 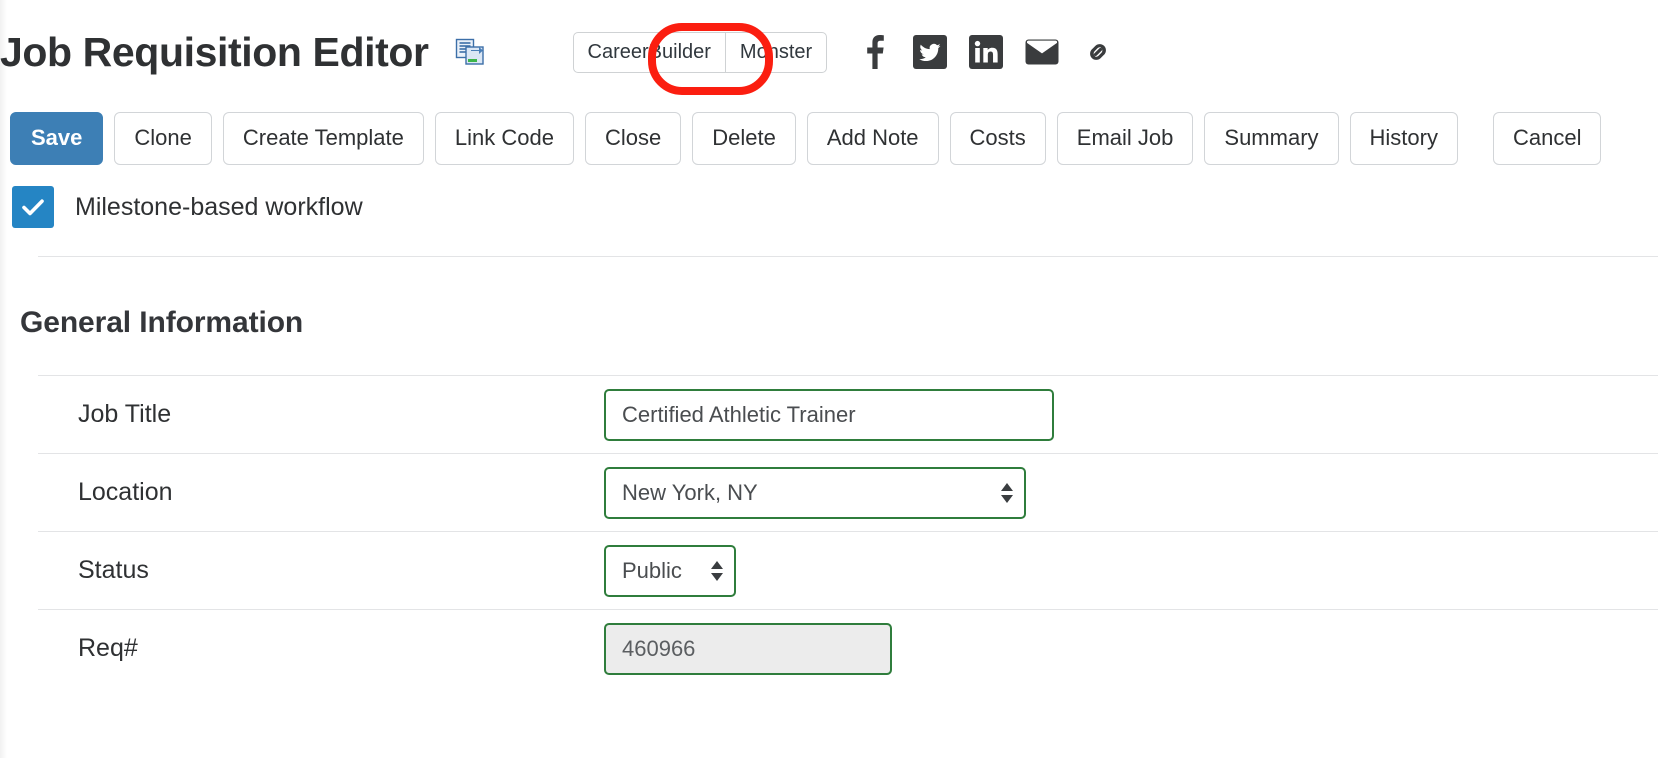 What do you see at coordinates (1403, 138) in the screenshot?
I see `history-button: History` at bounding box center [1403, 138].